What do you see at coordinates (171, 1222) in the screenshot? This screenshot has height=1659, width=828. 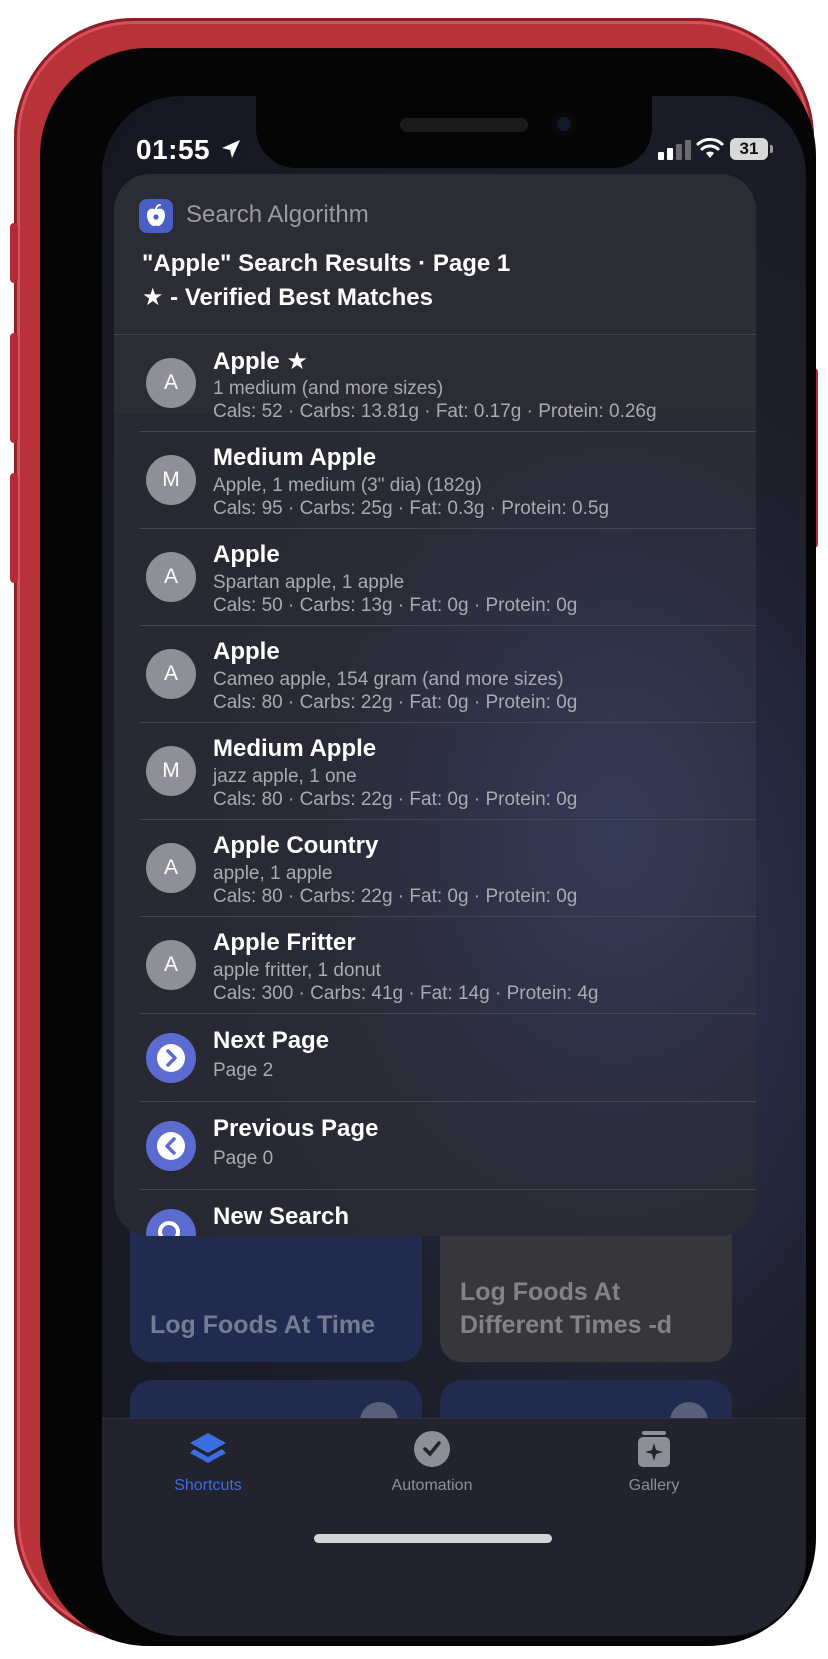 I see `search-icon` at bounding box center [171, 1222].